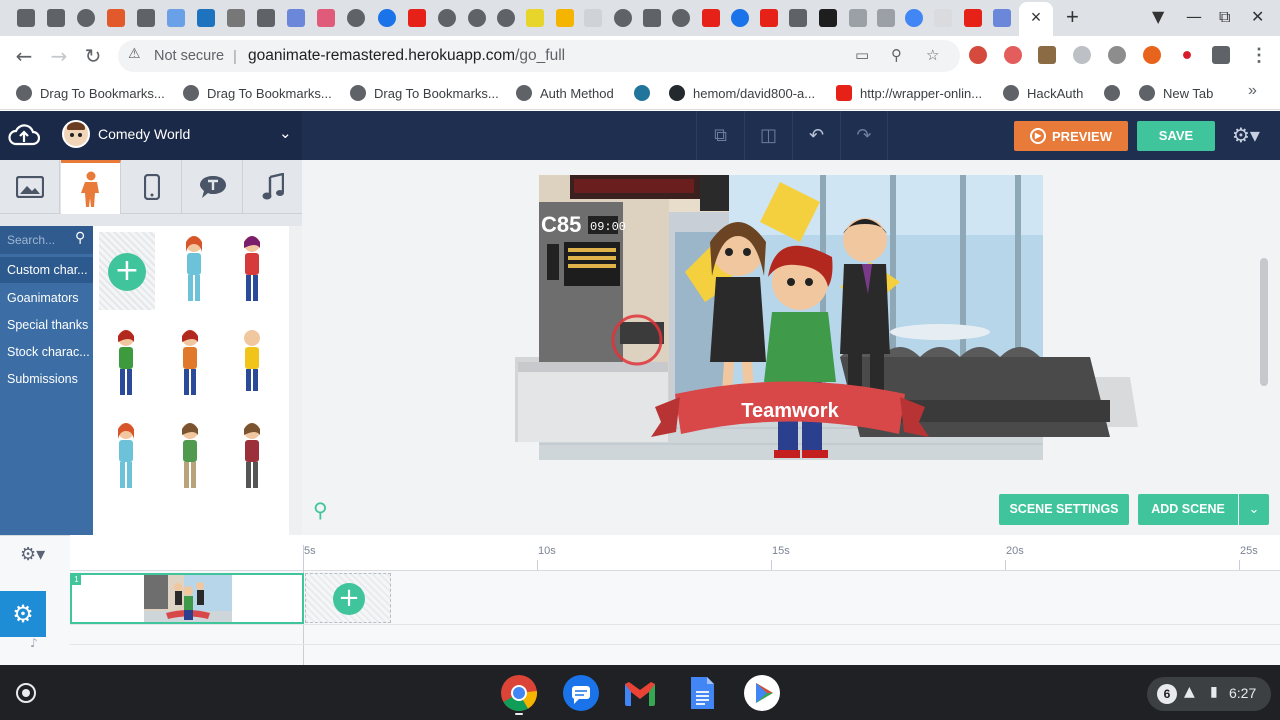 The height and width of the screenshot is (720, 1280). Describe the element at coordinates (862, 55) in the screenshot. I see `install-app-icon: ▭` at that location.